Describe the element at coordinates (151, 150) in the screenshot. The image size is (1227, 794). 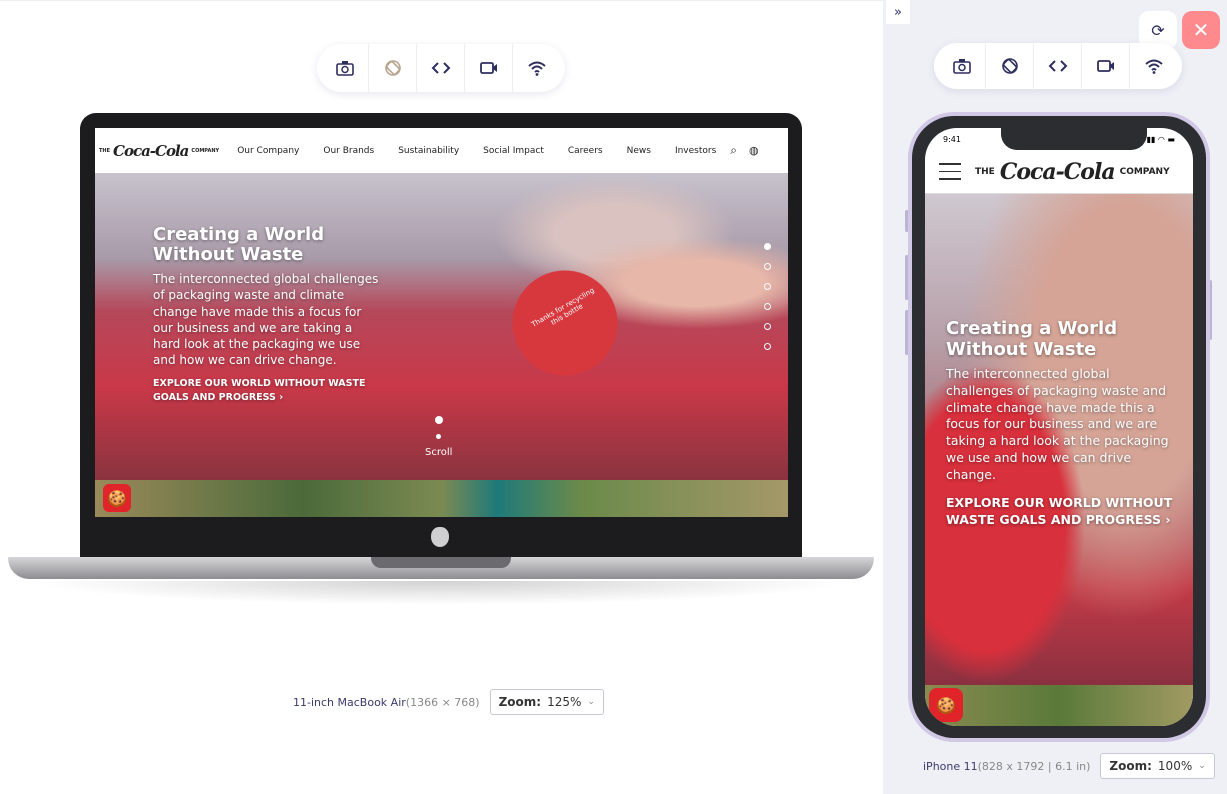
I see `logo-brand: Coca-Cola` at that location.